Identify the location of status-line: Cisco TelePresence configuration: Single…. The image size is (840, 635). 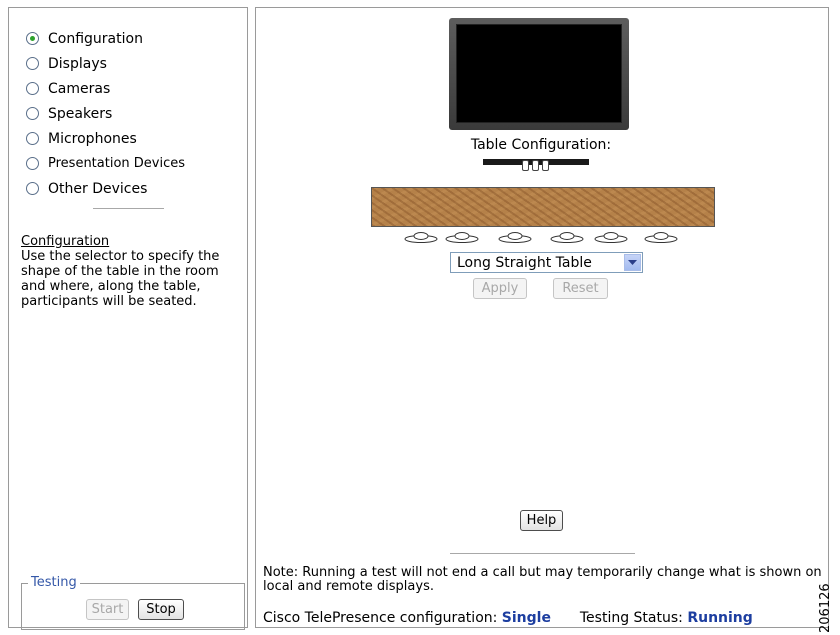
(508, 618).